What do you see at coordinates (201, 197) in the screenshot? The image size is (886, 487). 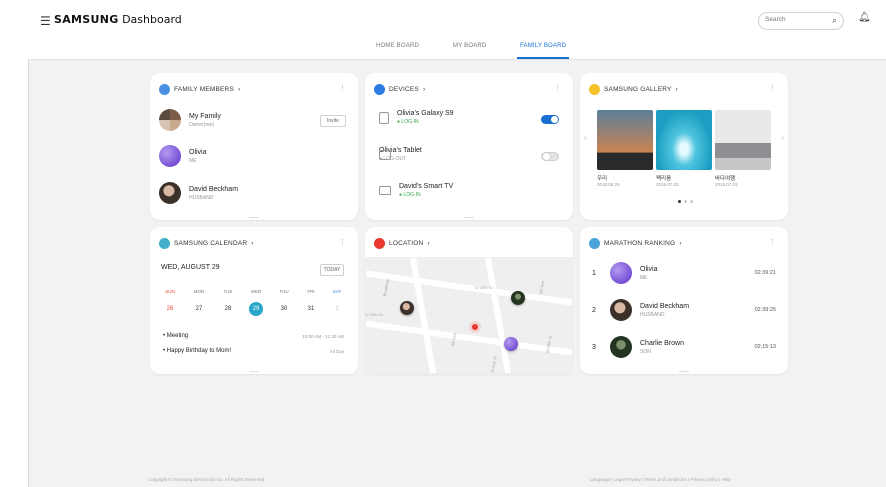 I see `member-role: HUSBAND` at bounding box center [201, 197].